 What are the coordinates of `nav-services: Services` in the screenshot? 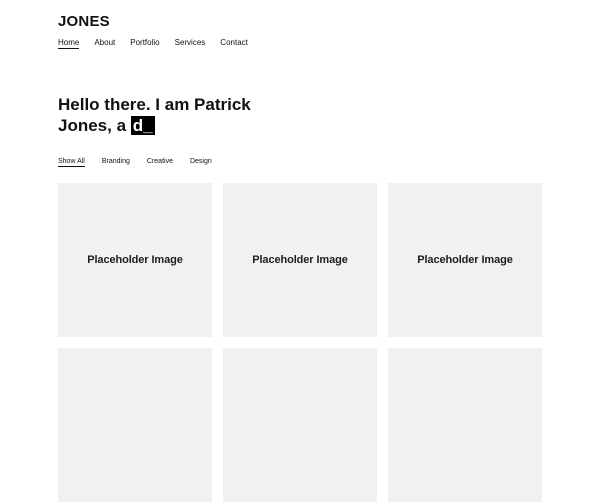 It's located at (190, 43).